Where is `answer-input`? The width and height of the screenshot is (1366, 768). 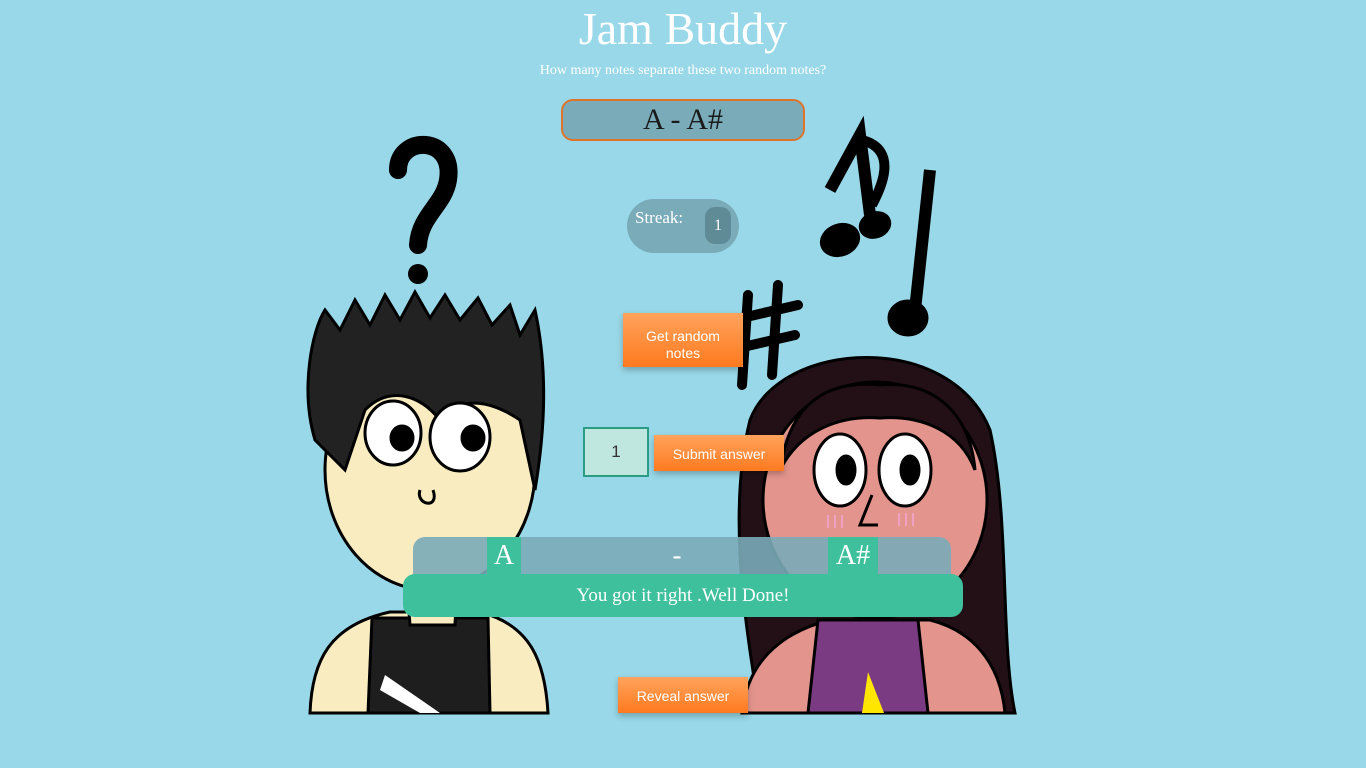 answer-input is located at coordinates (616, 452).